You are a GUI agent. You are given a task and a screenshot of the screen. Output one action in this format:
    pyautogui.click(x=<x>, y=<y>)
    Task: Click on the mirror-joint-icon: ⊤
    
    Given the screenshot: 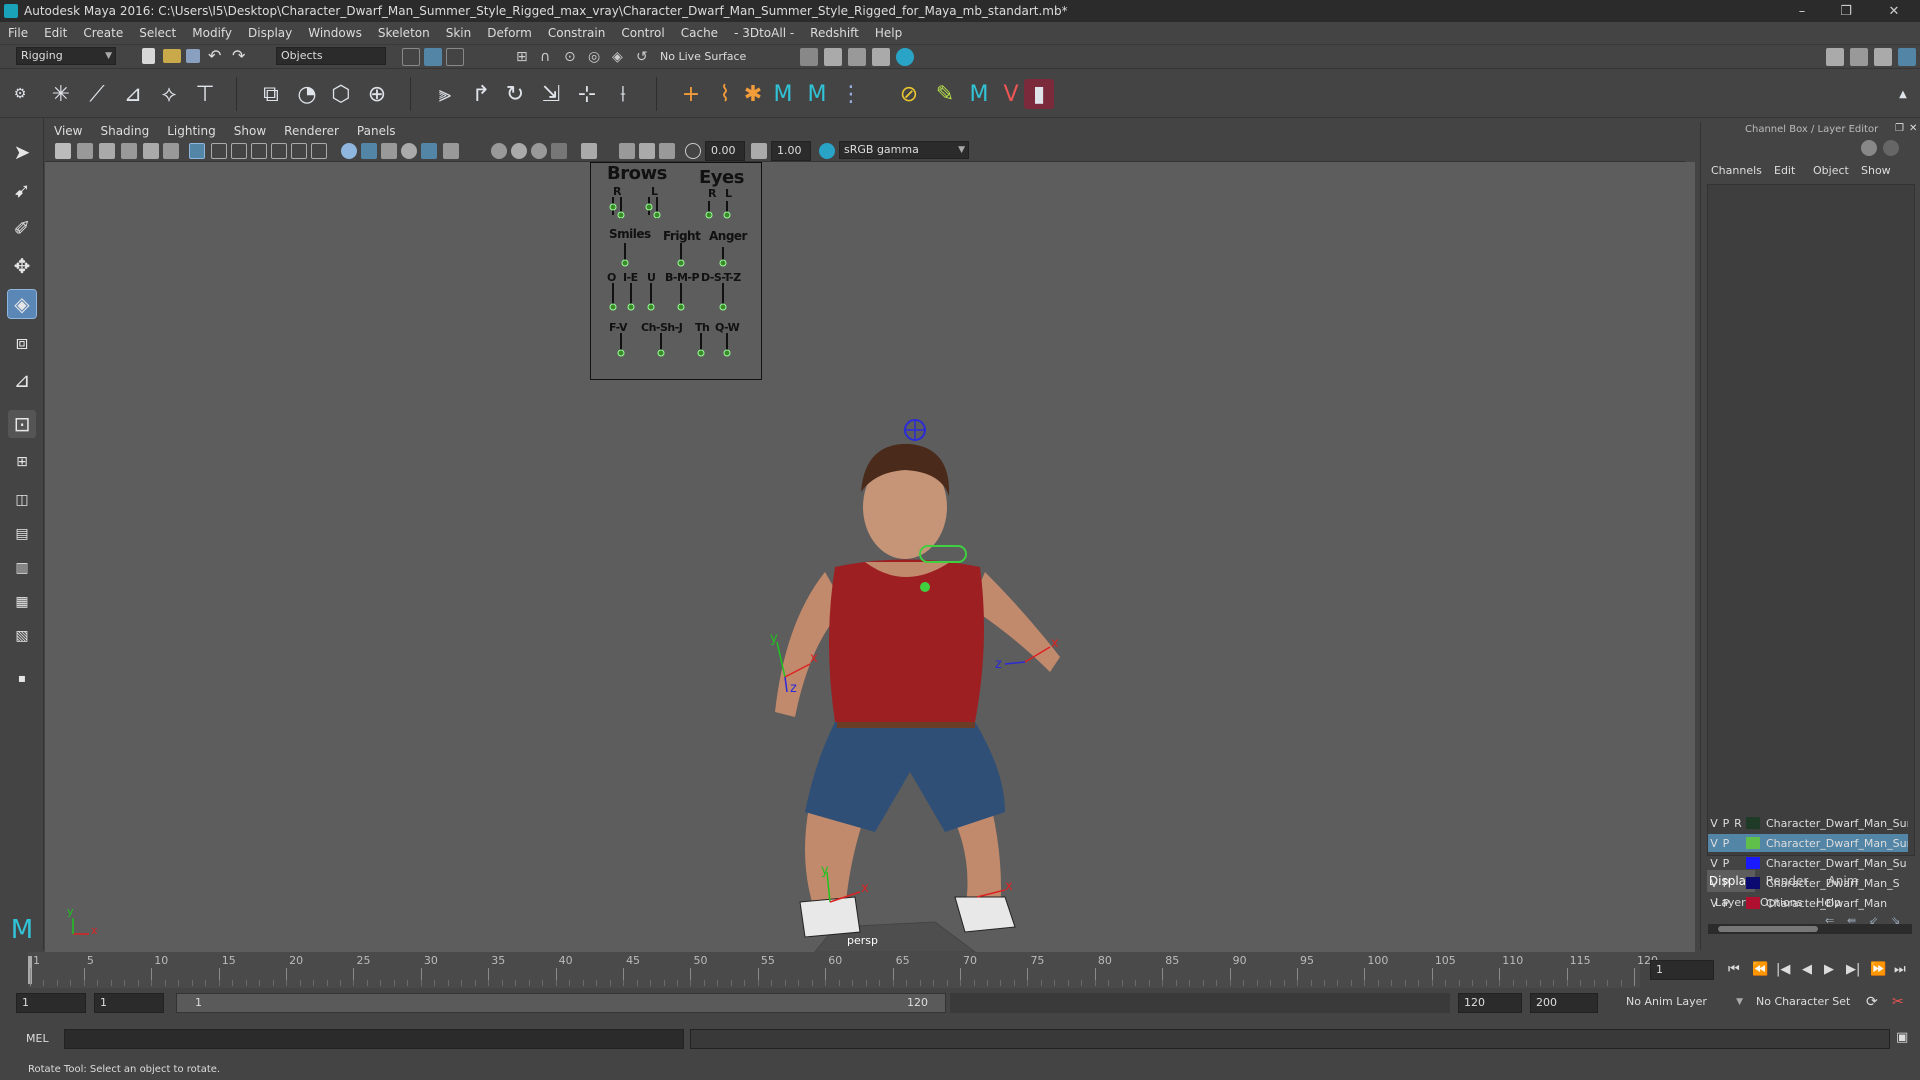 What is the action you would take?
    pyautogui.click(x=205, y=94)
    